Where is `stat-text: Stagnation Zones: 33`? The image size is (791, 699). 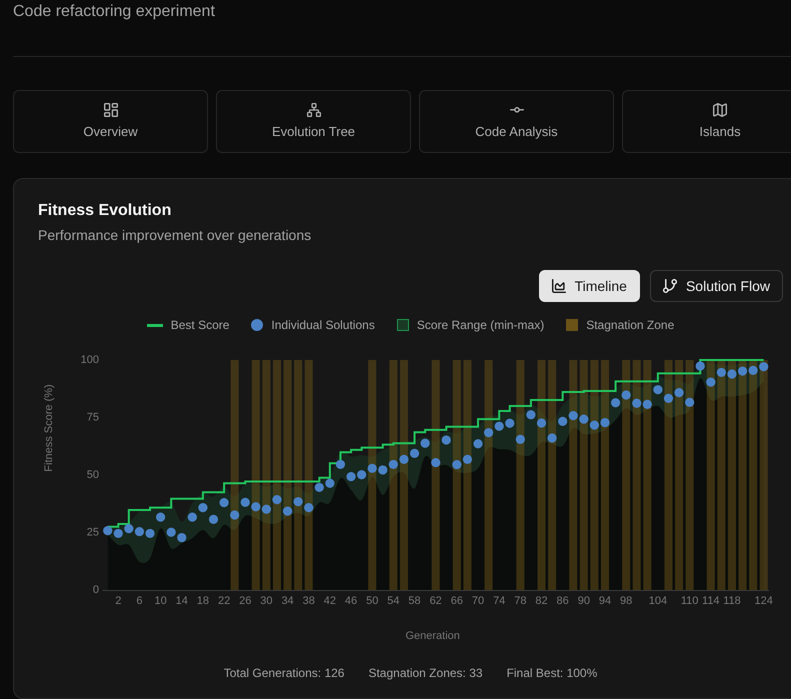
stat-text: Stagnation Zones: 33 is located at coordinates (425, 673).